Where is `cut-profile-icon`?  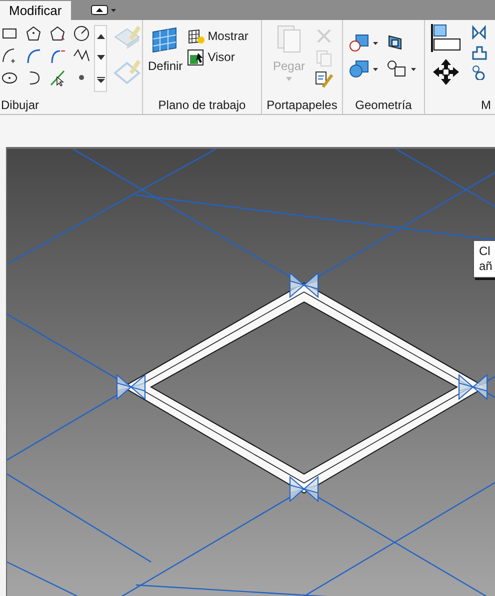
cut-profile-icon is located at coordinates (394, 42).